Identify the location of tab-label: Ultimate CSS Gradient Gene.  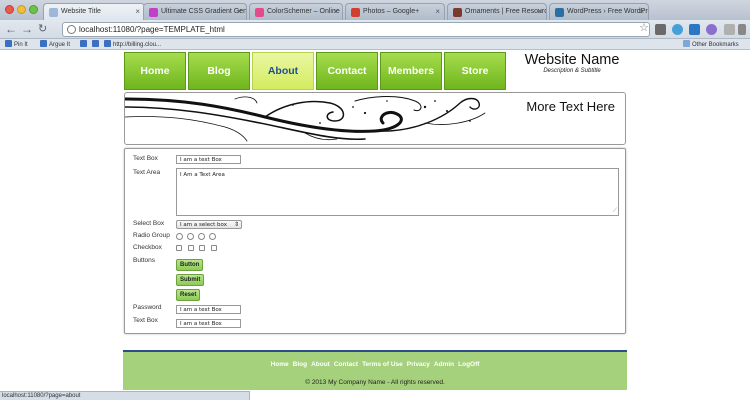
(204, 11).